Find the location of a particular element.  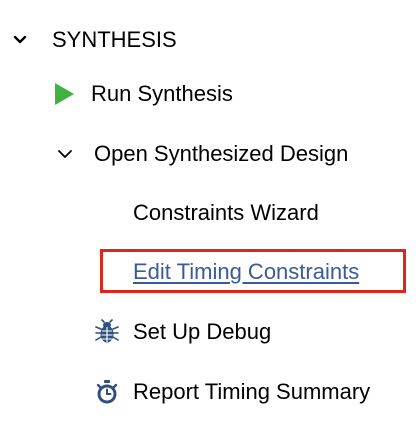

synthesis-section-header: SYNTHESIS is located at coordinates (94, 40).